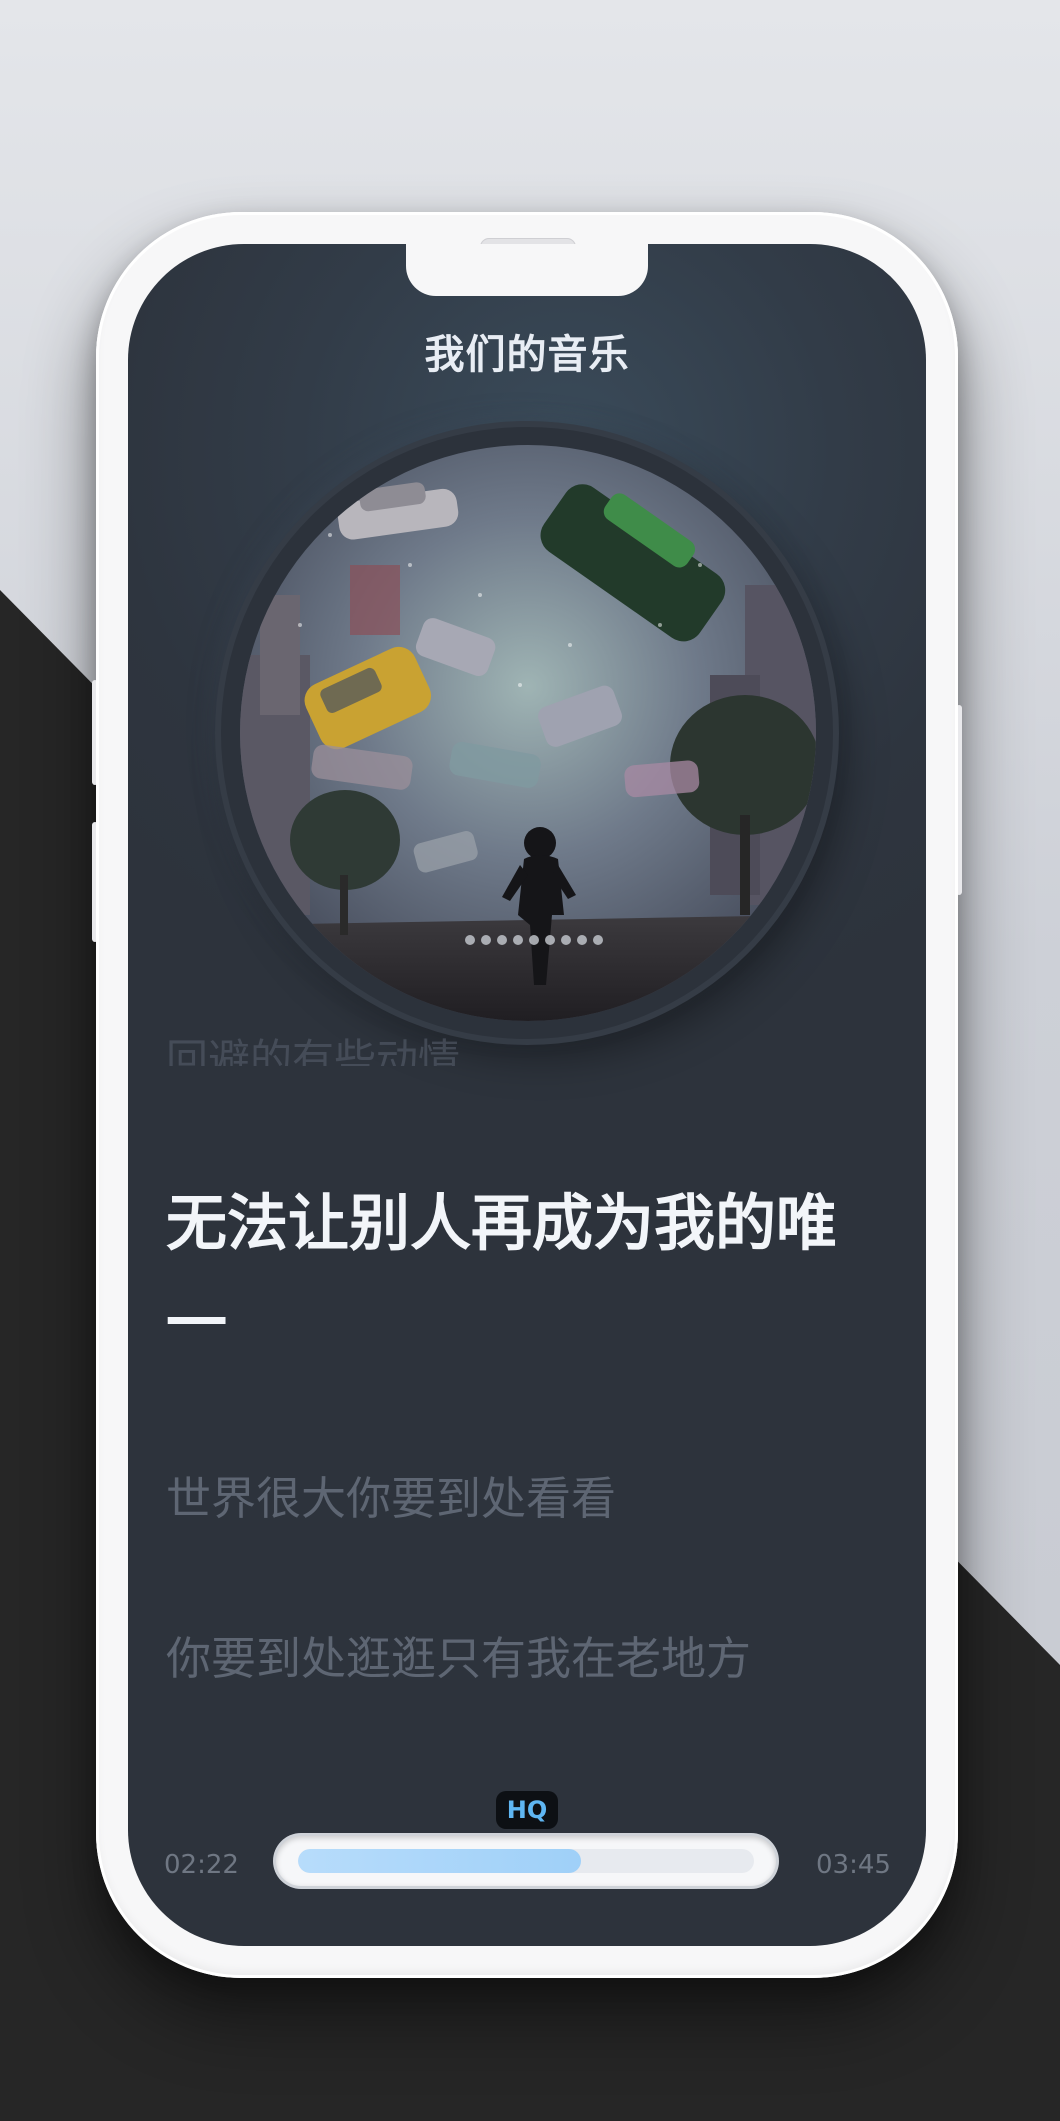 This screenshot has width=1060, height=2121. I want to click on phone-notch, so click(527, 270).